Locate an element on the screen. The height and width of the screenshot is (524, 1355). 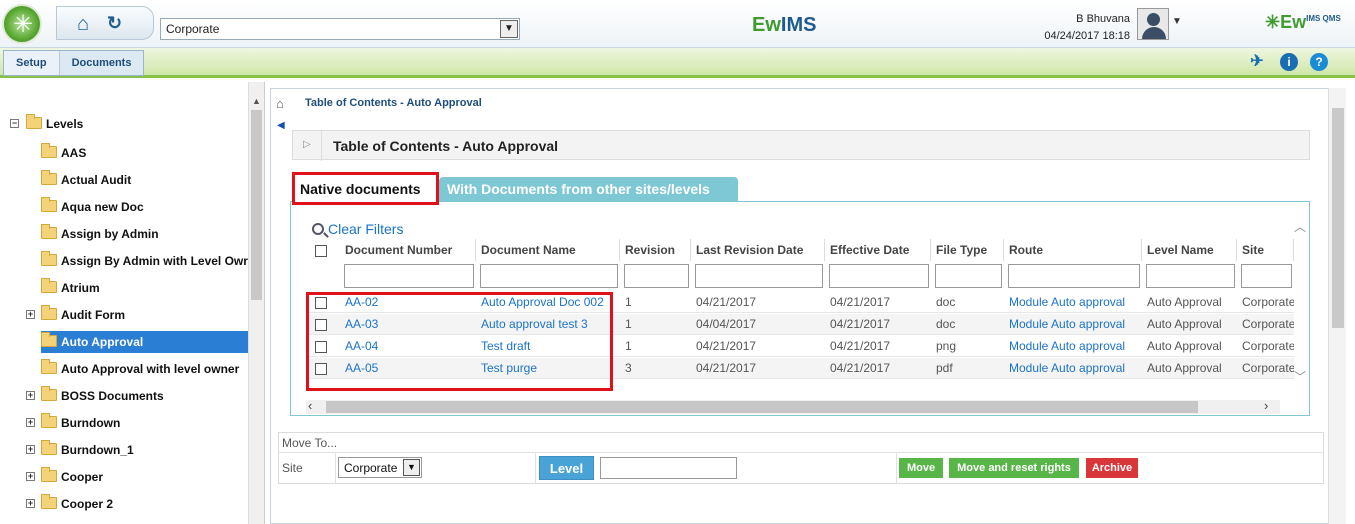
sidebar-scroll-thumb is located at coordinates (256, 205).